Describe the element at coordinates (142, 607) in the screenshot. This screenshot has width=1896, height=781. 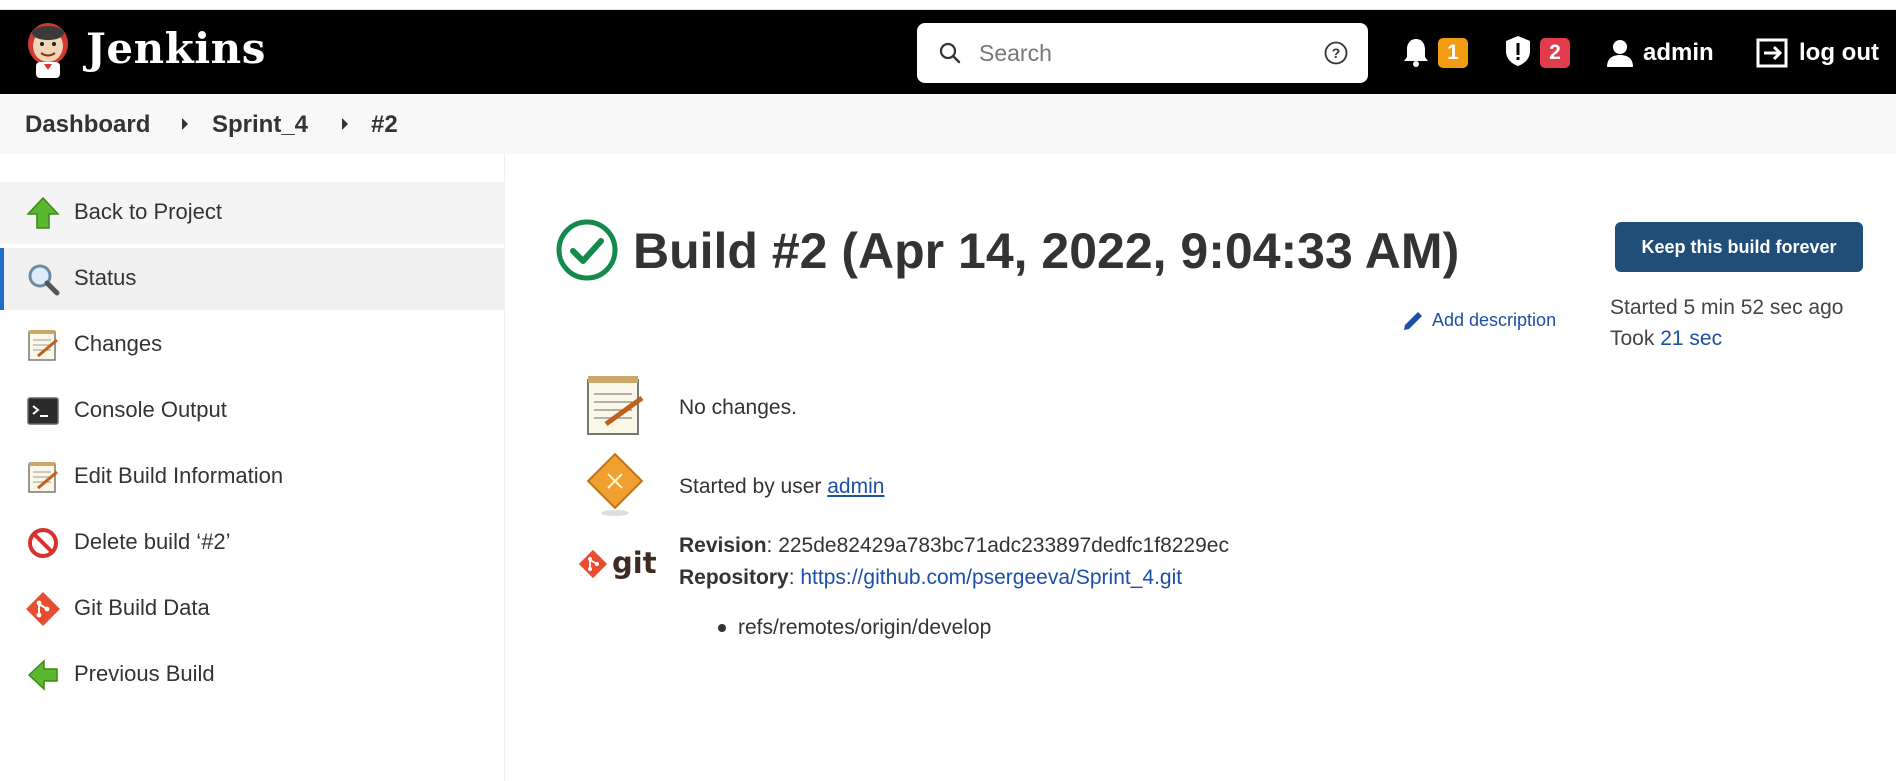
I see `sidebar-item-label: Git Build Data` at that location.